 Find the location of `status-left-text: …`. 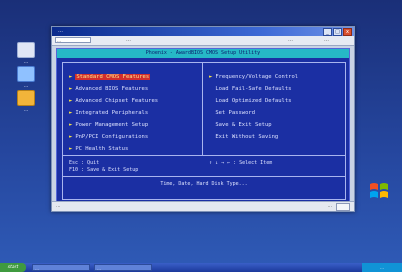

status-left-text: … is located at coordinates (58, 206).